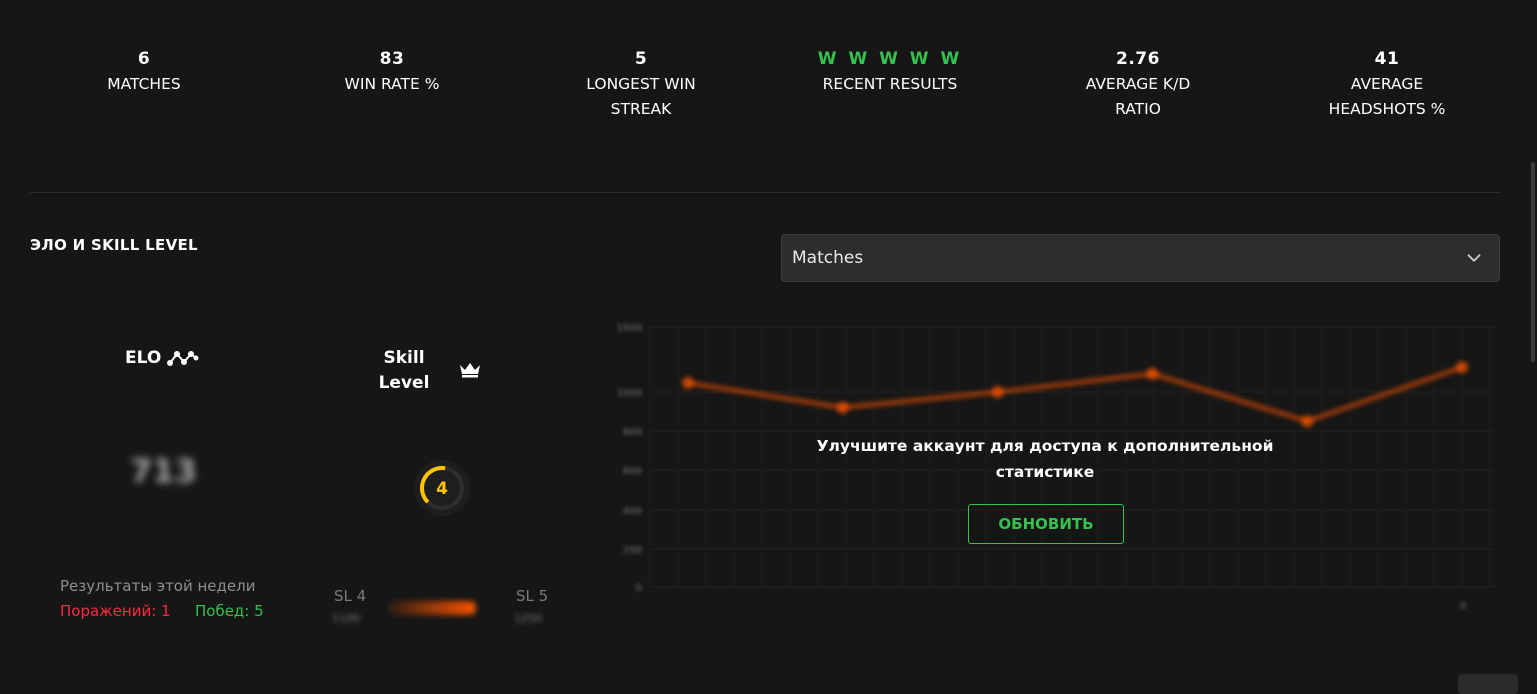 This screenshot has width=1537, height=694. I want to click on elo-graph-icon, so click(183, 358).